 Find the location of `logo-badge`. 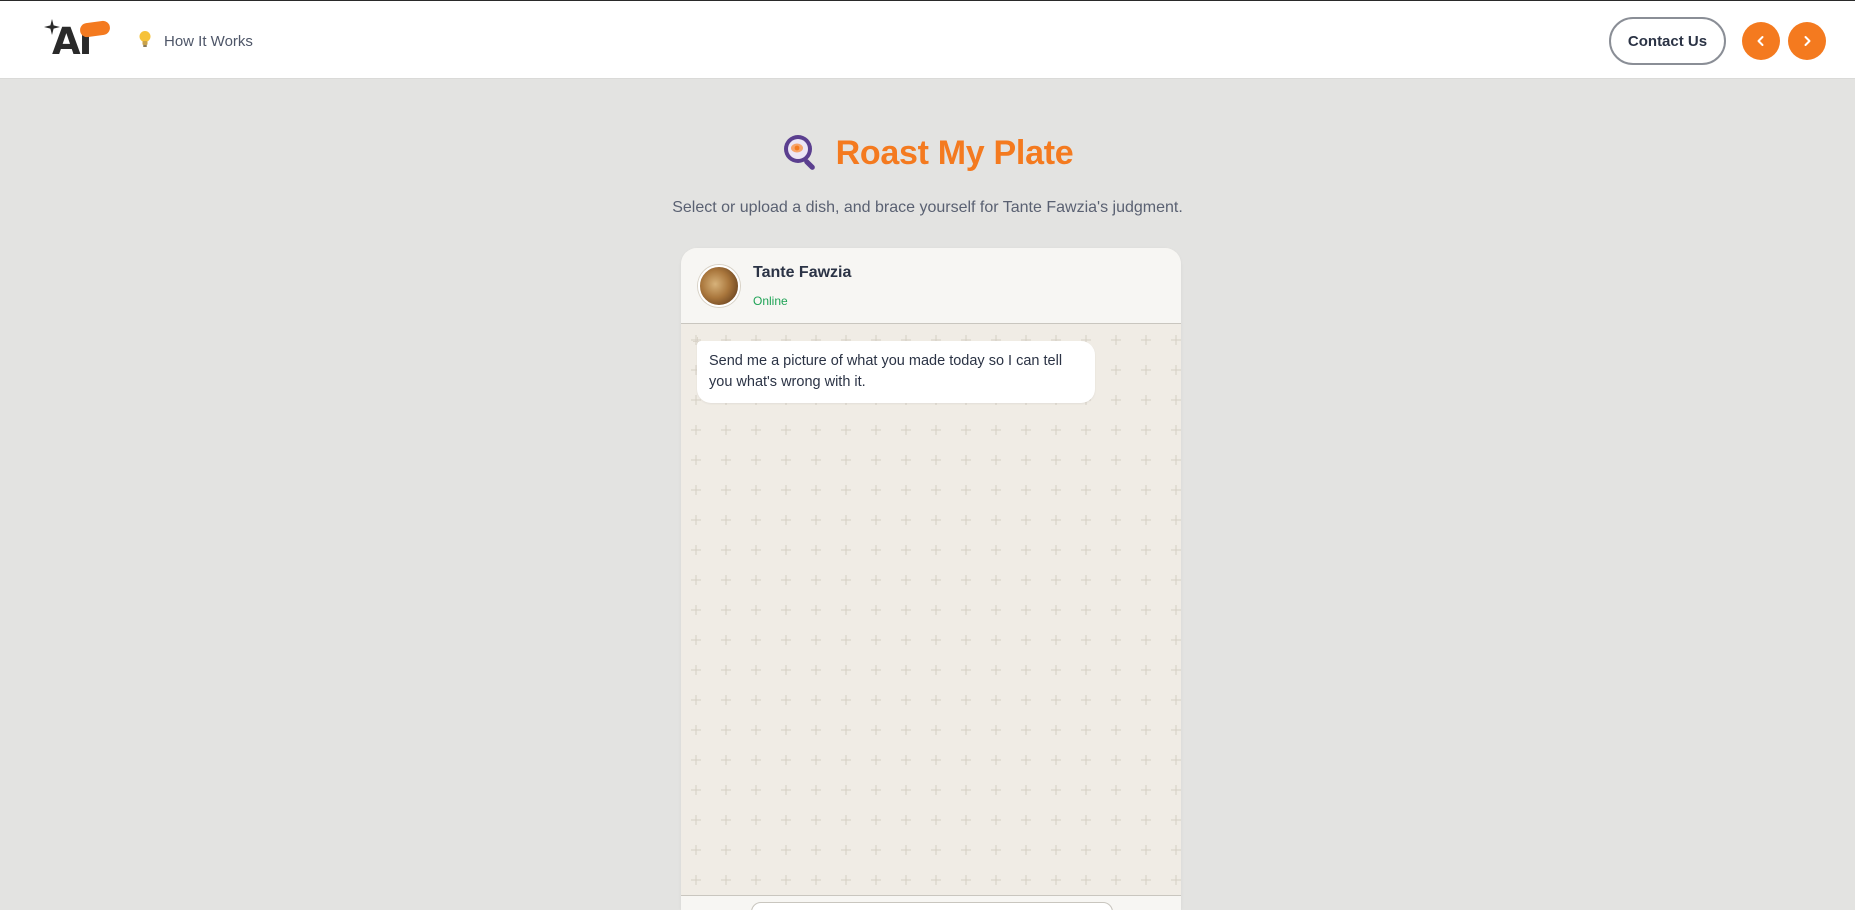

logo-badge is located at coordinates (95, 29).